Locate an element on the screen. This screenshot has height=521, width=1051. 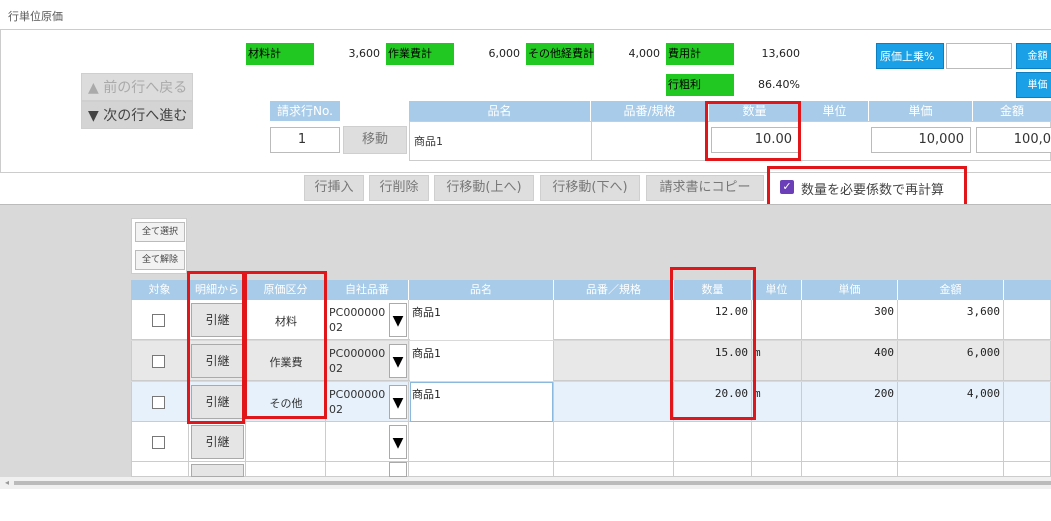
copy-to-invoice-button: 請求書にコピー is located at coordinates (705, 188).